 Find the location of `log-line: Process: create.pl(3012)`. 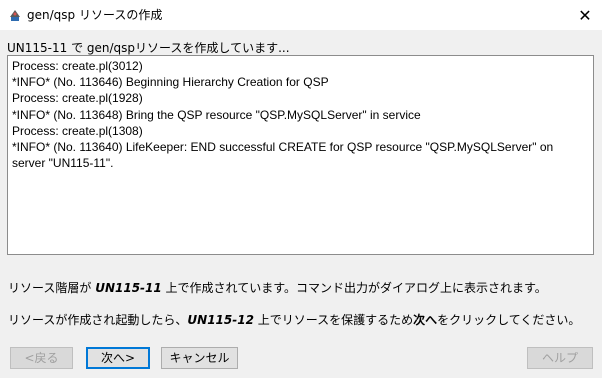

log-line: Process: create.pl(3012) is located at coordinates (77, 66).